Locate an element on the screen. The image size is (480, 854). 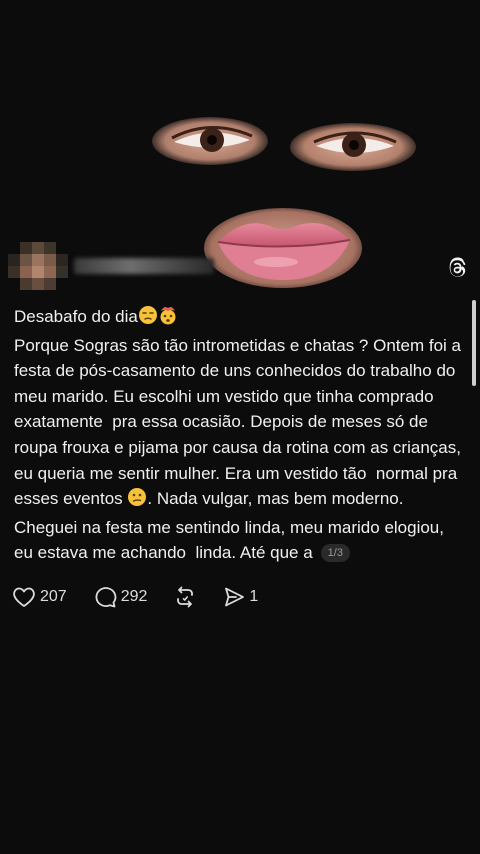
share-count: 1 is located at coordinates (254, 596).